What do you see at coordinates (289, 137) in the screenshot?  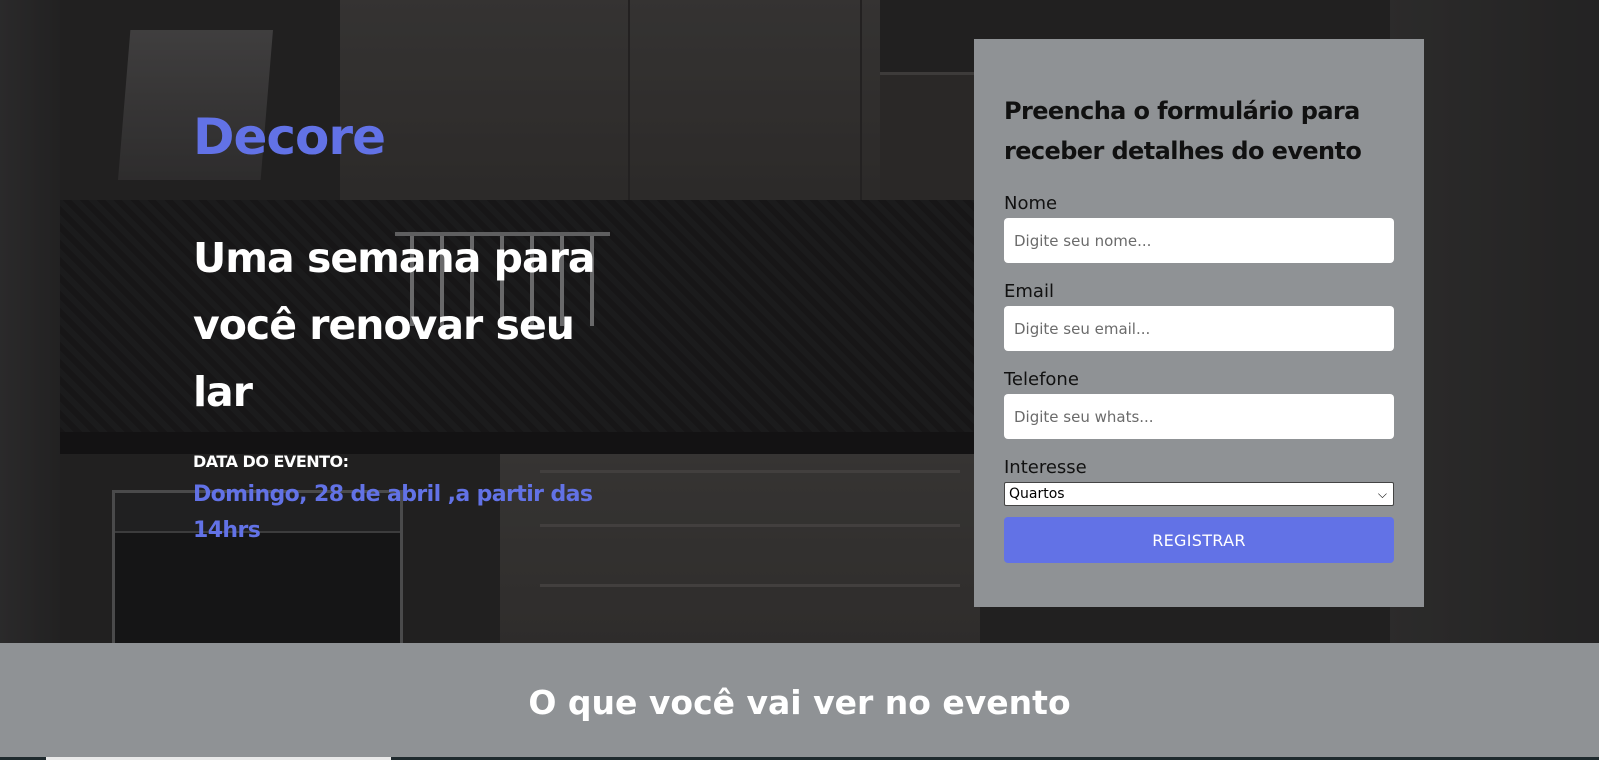 I see `brand-logo: Decore` at bounding box center [289, 137].